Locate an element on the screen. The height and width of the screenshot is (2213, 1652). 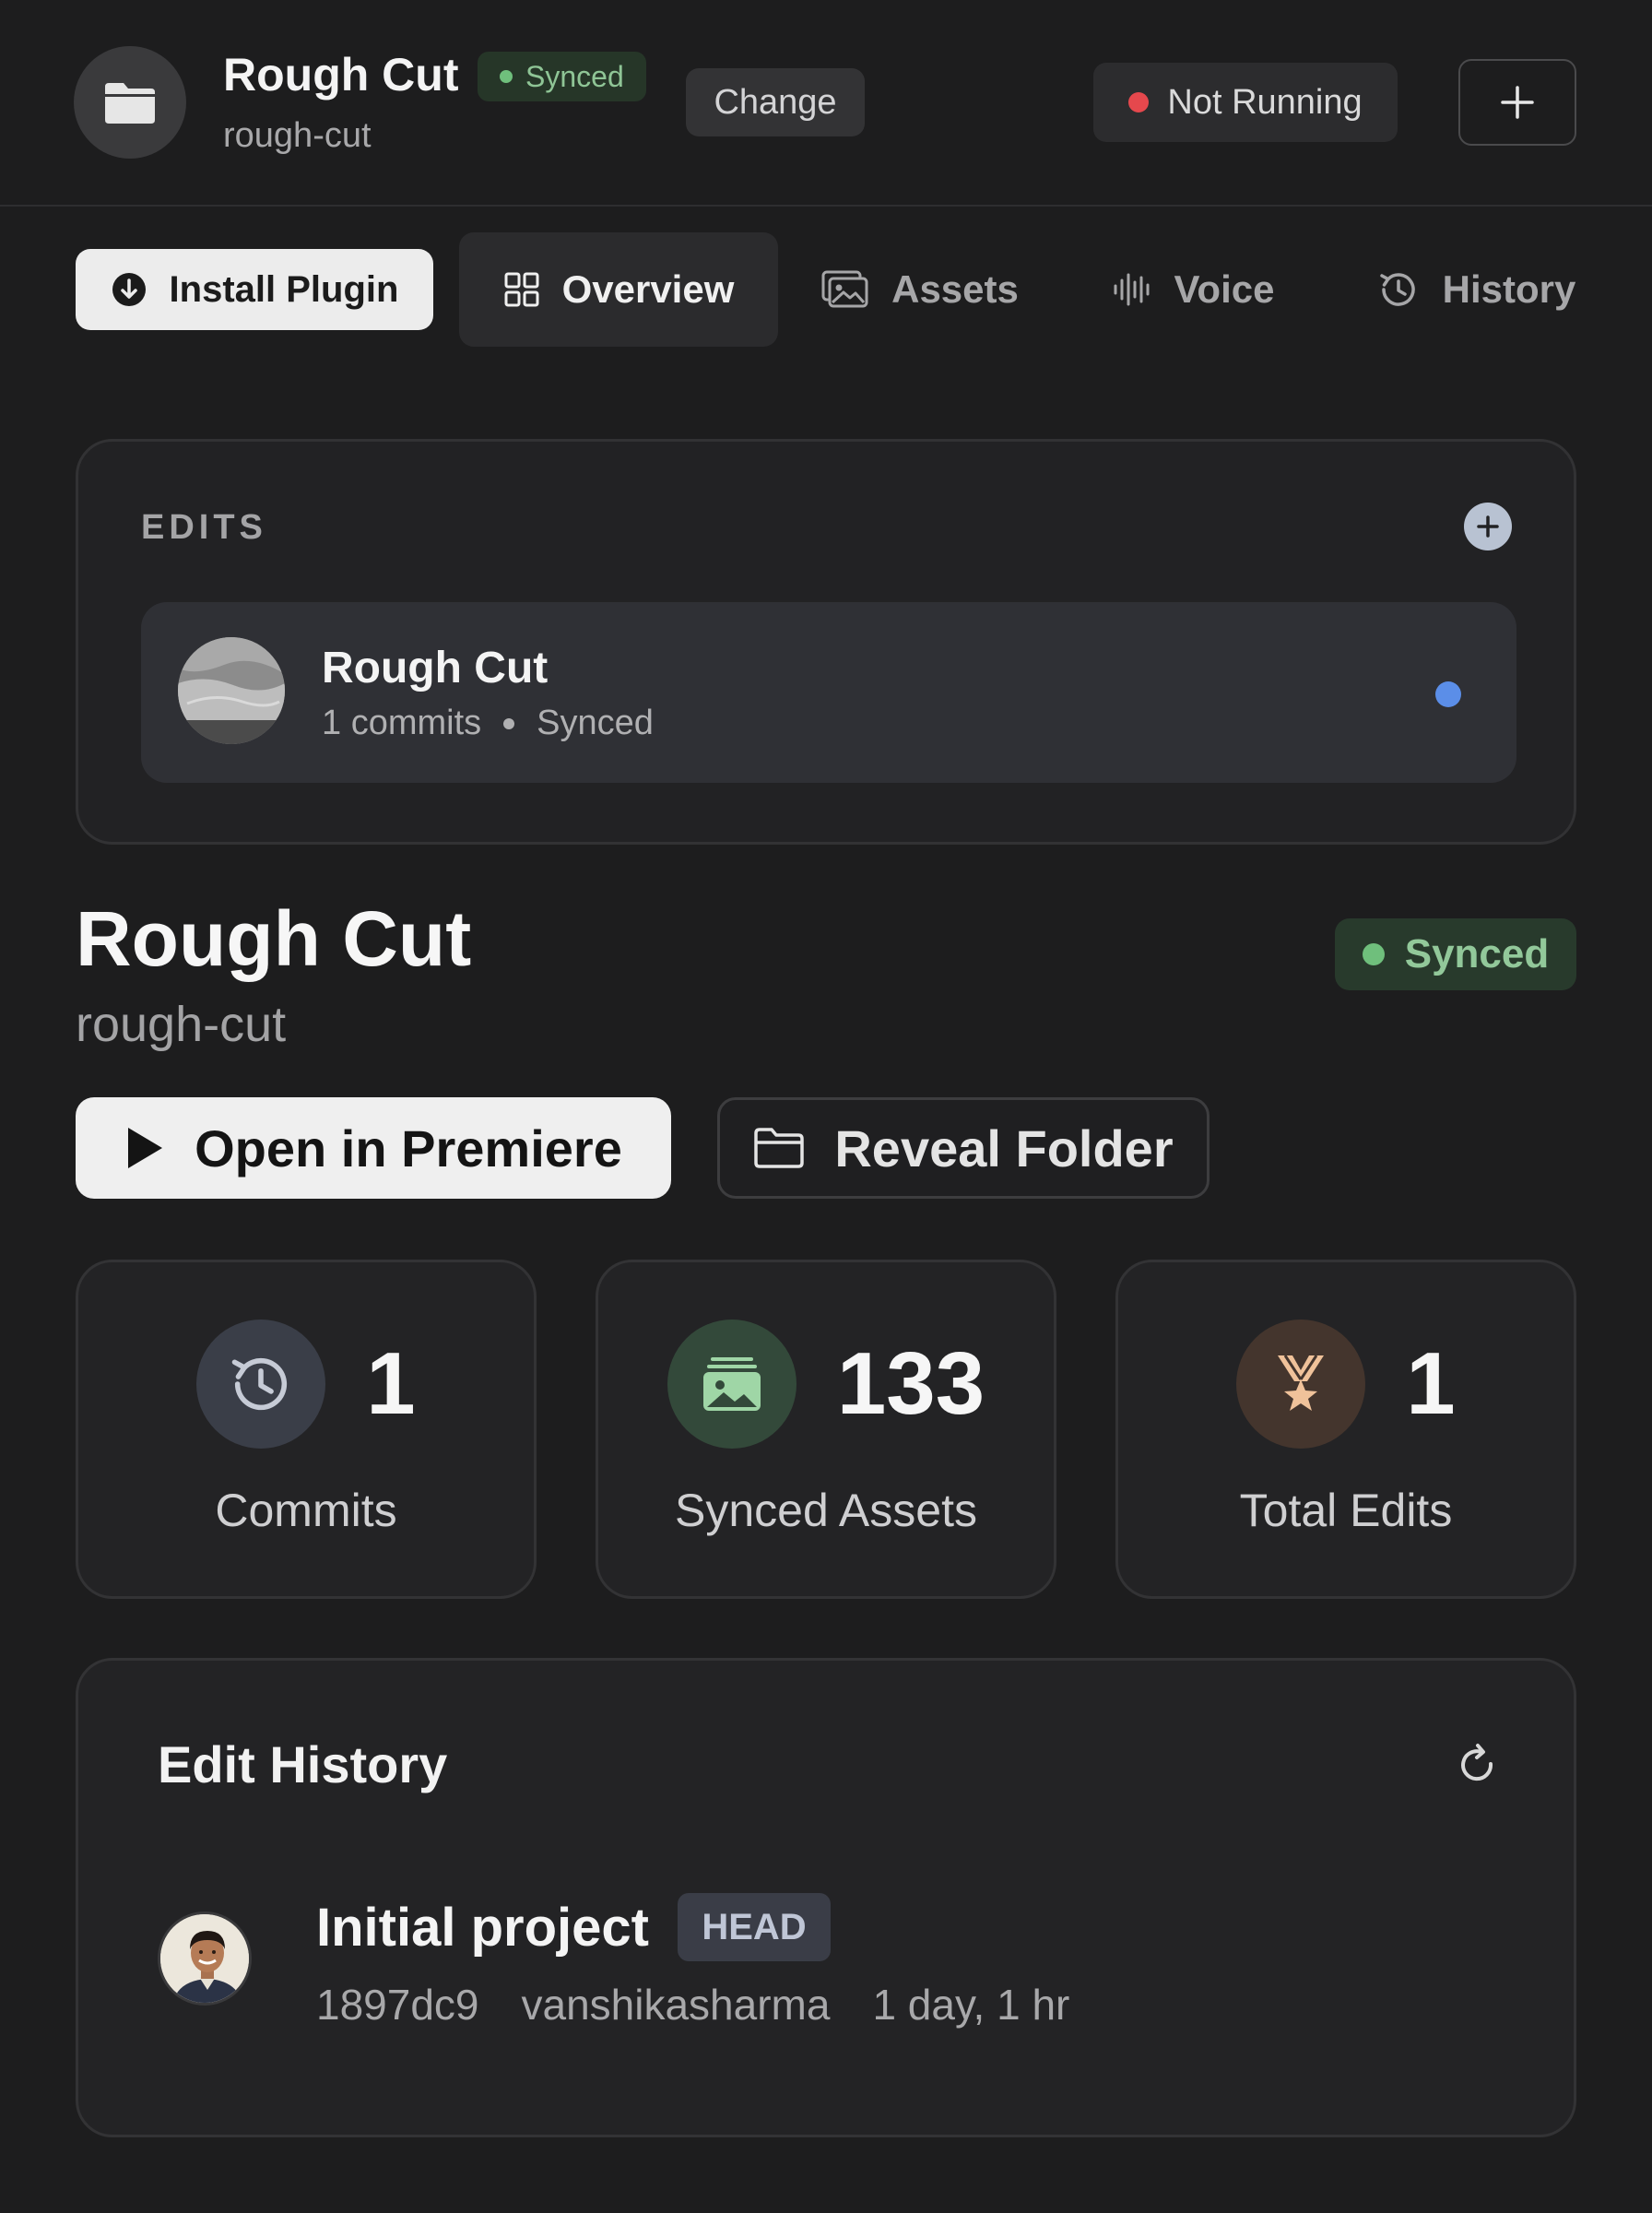
install-plugin-label: Install Plugin is located at coordinates (284, 289).